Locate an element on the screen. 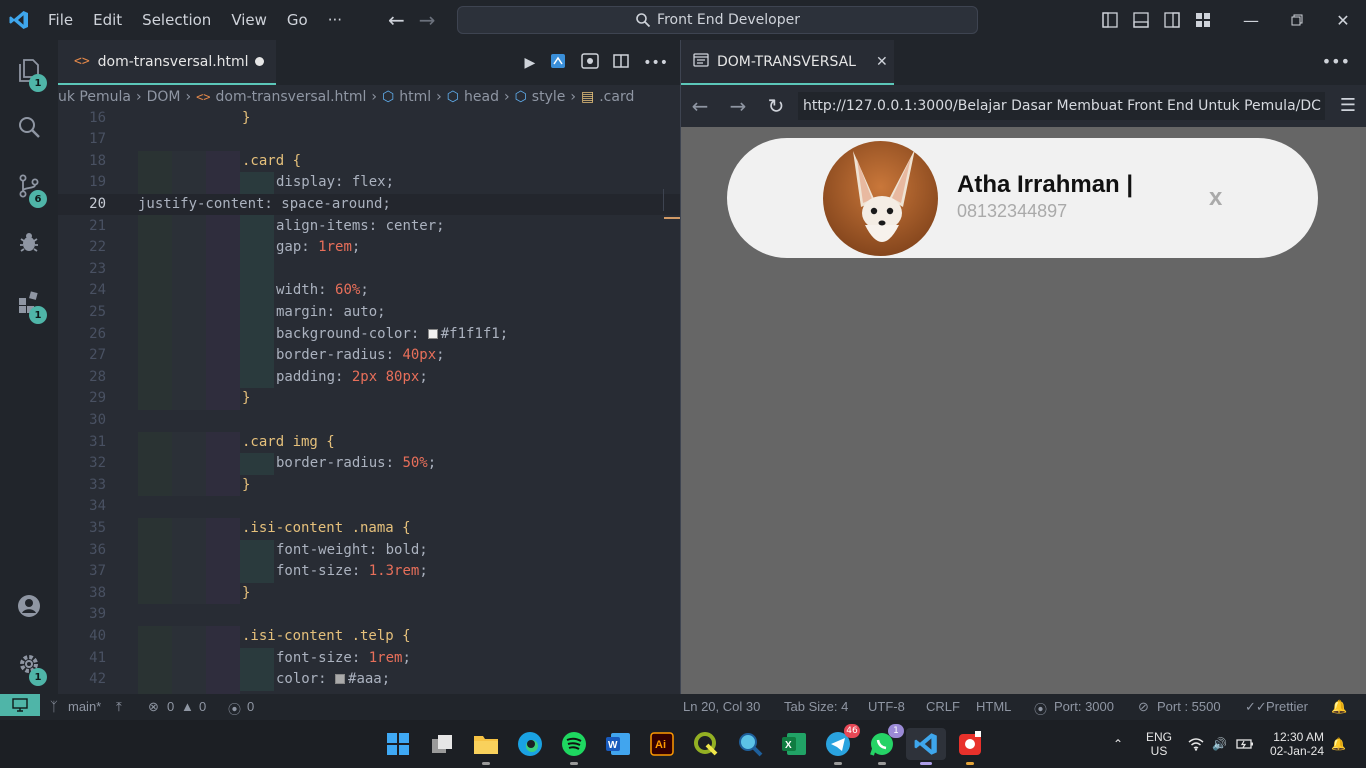 The image size is (1366, 768). code-line: border-radius: 40px; is located at coordinates (360, 356).